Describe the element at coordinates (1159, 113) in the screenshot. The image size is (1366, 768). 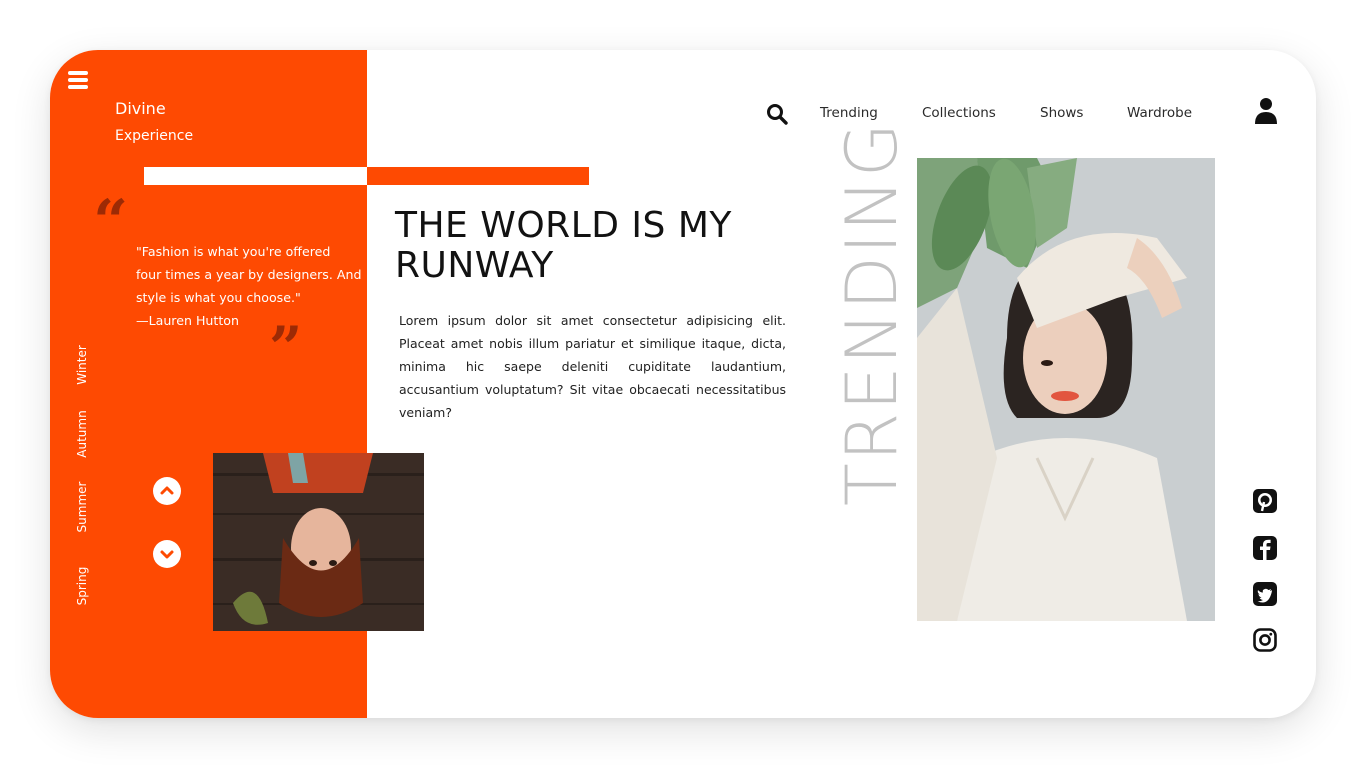
I see `nav-wardrobe: Wardrobe` at that location.